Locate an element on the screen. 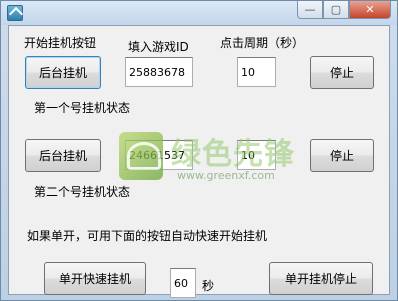  header-period-label: 点击周期（秒） is located at coordinates (262, 43).